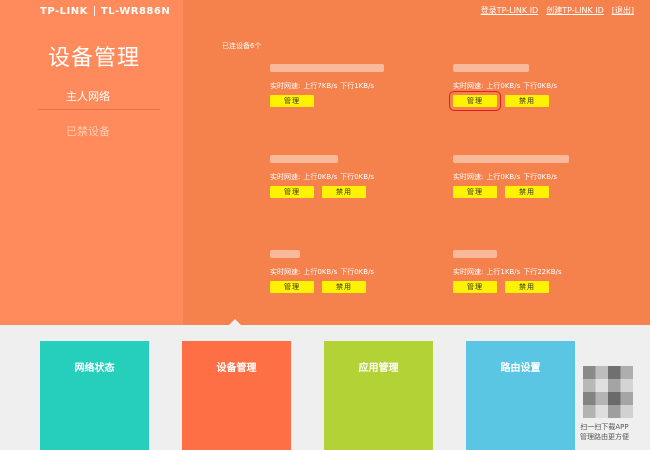  I want to click on qr-code-pattern, so click(608, 392).